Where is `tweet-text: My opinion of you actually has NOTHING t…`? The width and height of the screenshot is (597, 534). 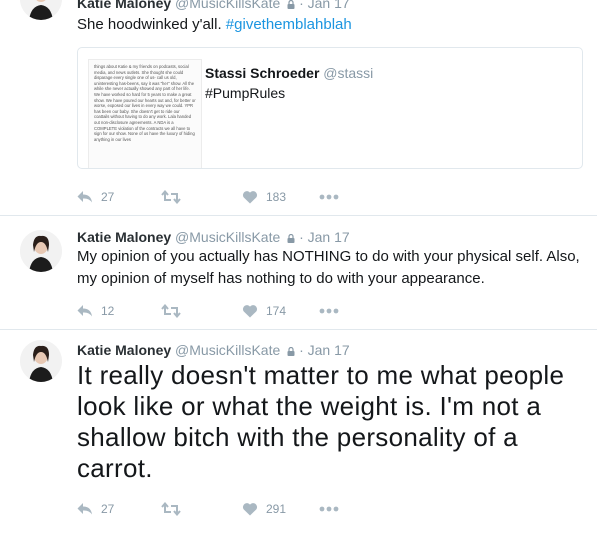 tweet-text: My opinion of you actually has NOTHING t… is located at coordinates (328, 267).